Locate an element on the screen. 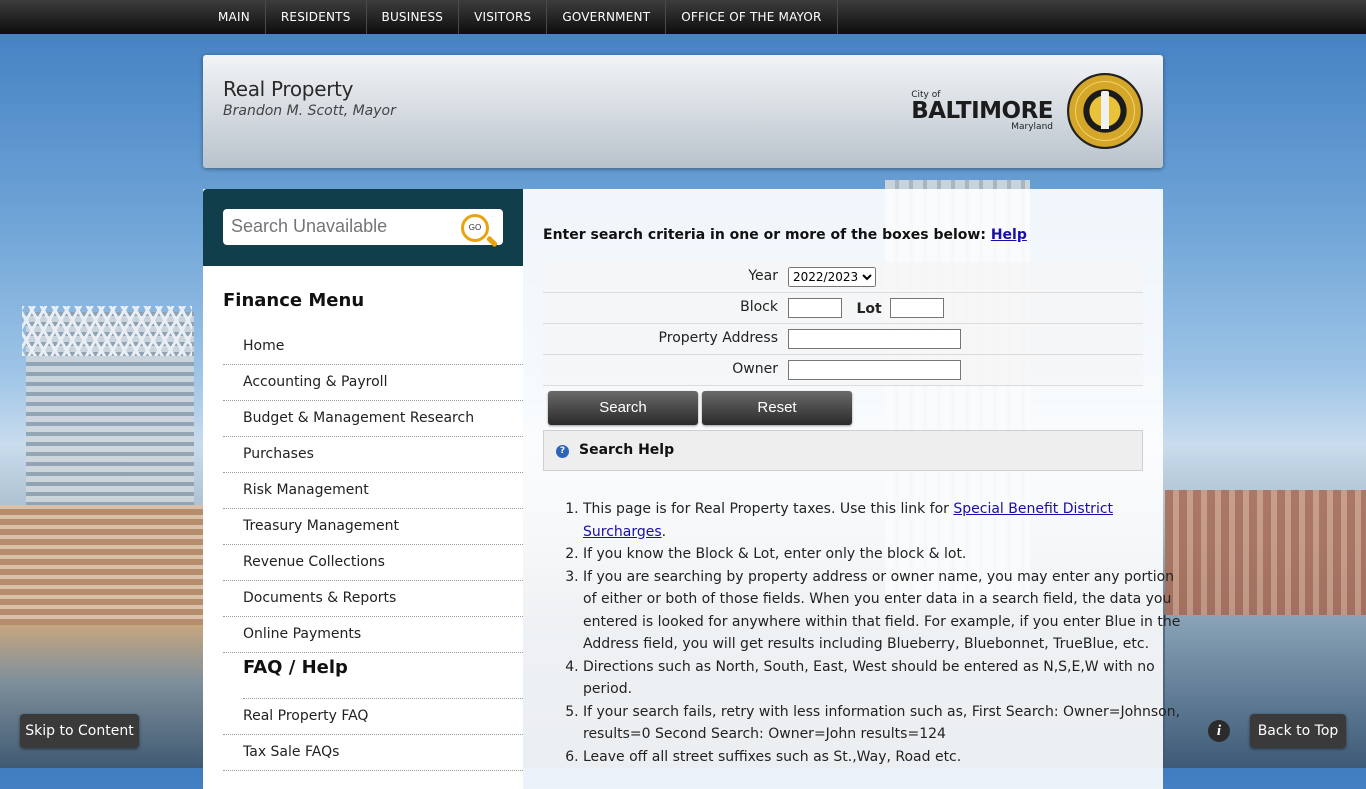  skip-to-content-button: Skip to Content is located at coordinates (79, 731).